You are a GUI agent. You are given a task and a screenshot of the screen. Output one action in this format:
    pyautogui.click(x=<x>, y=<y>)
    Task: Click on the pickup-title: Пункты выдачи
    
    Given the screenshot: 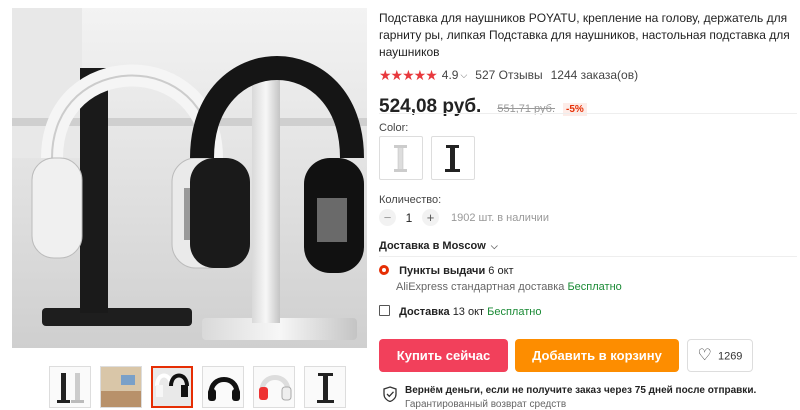 What is the action you would take?
    pyautogui.click(x=442, y=271)
    